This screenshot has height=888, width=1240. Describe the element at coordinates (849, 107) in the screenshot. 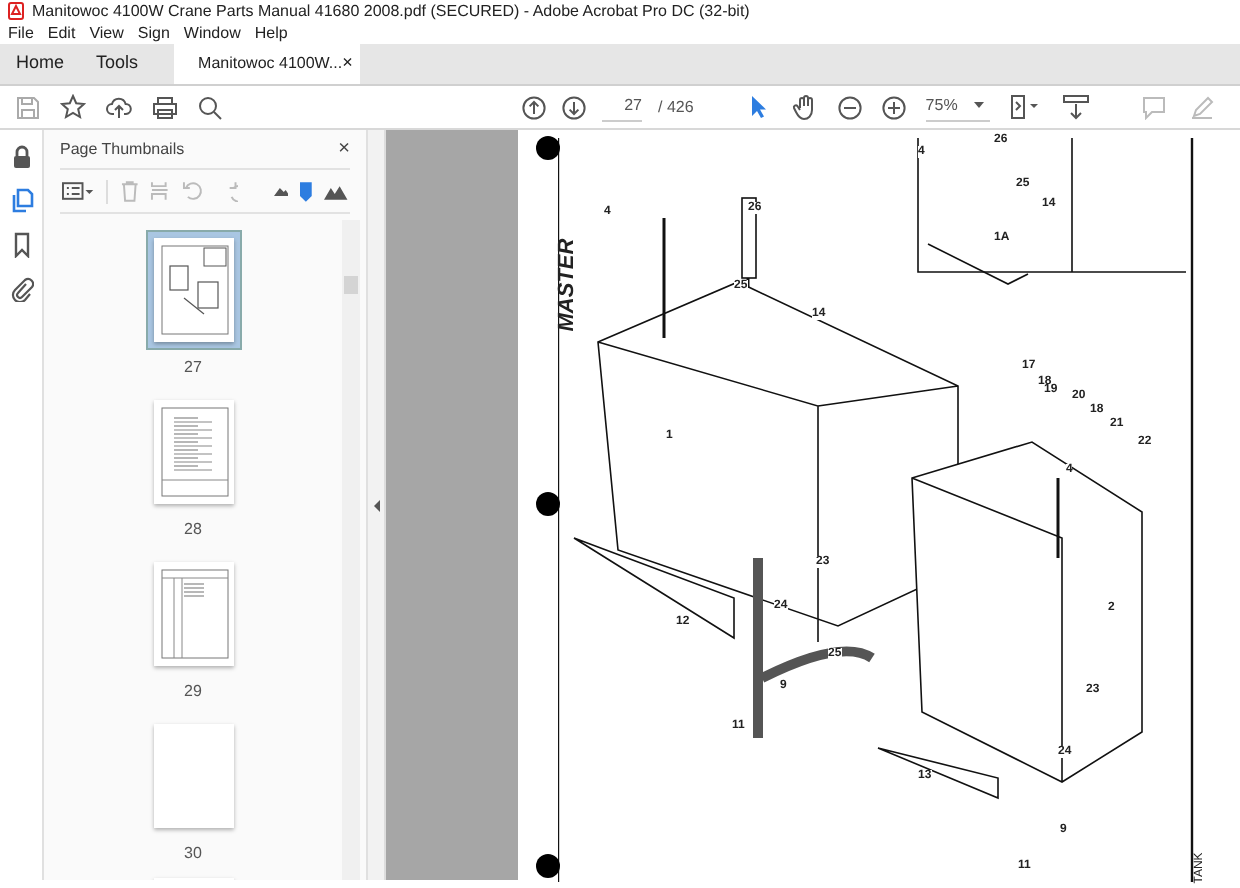

I see `zoom-out-icon` at that location.